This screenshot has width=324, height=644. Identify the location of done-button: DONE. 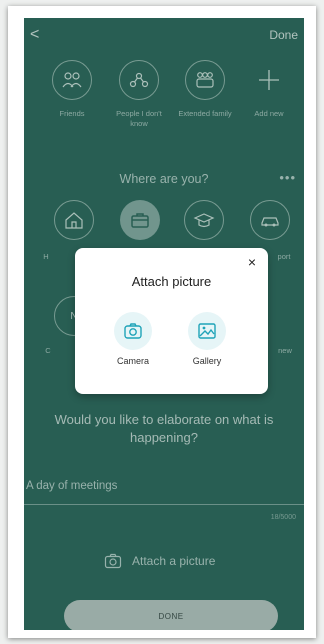
(171, 615).